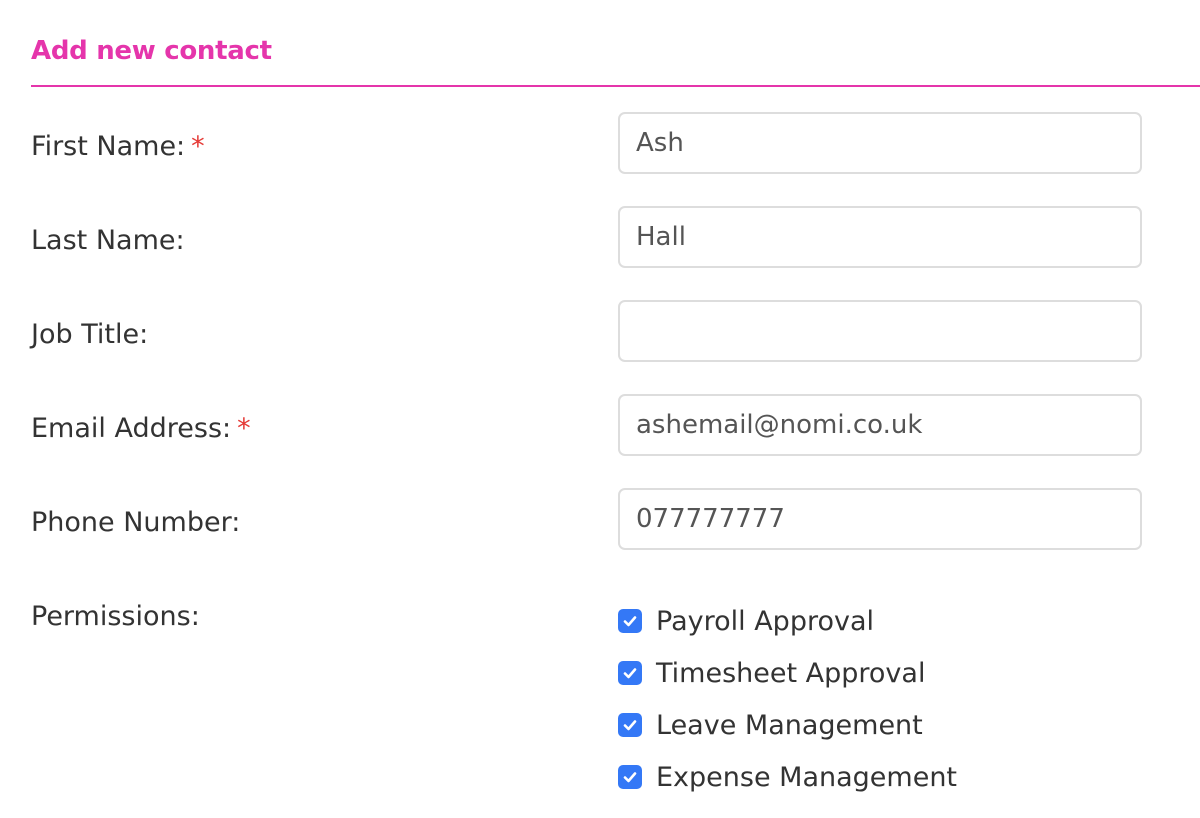 Image resolution: width=1200 pixels, height=818 pixels. I want to click on payroll-approval-label: Payroll Approval, so click(765, 621).